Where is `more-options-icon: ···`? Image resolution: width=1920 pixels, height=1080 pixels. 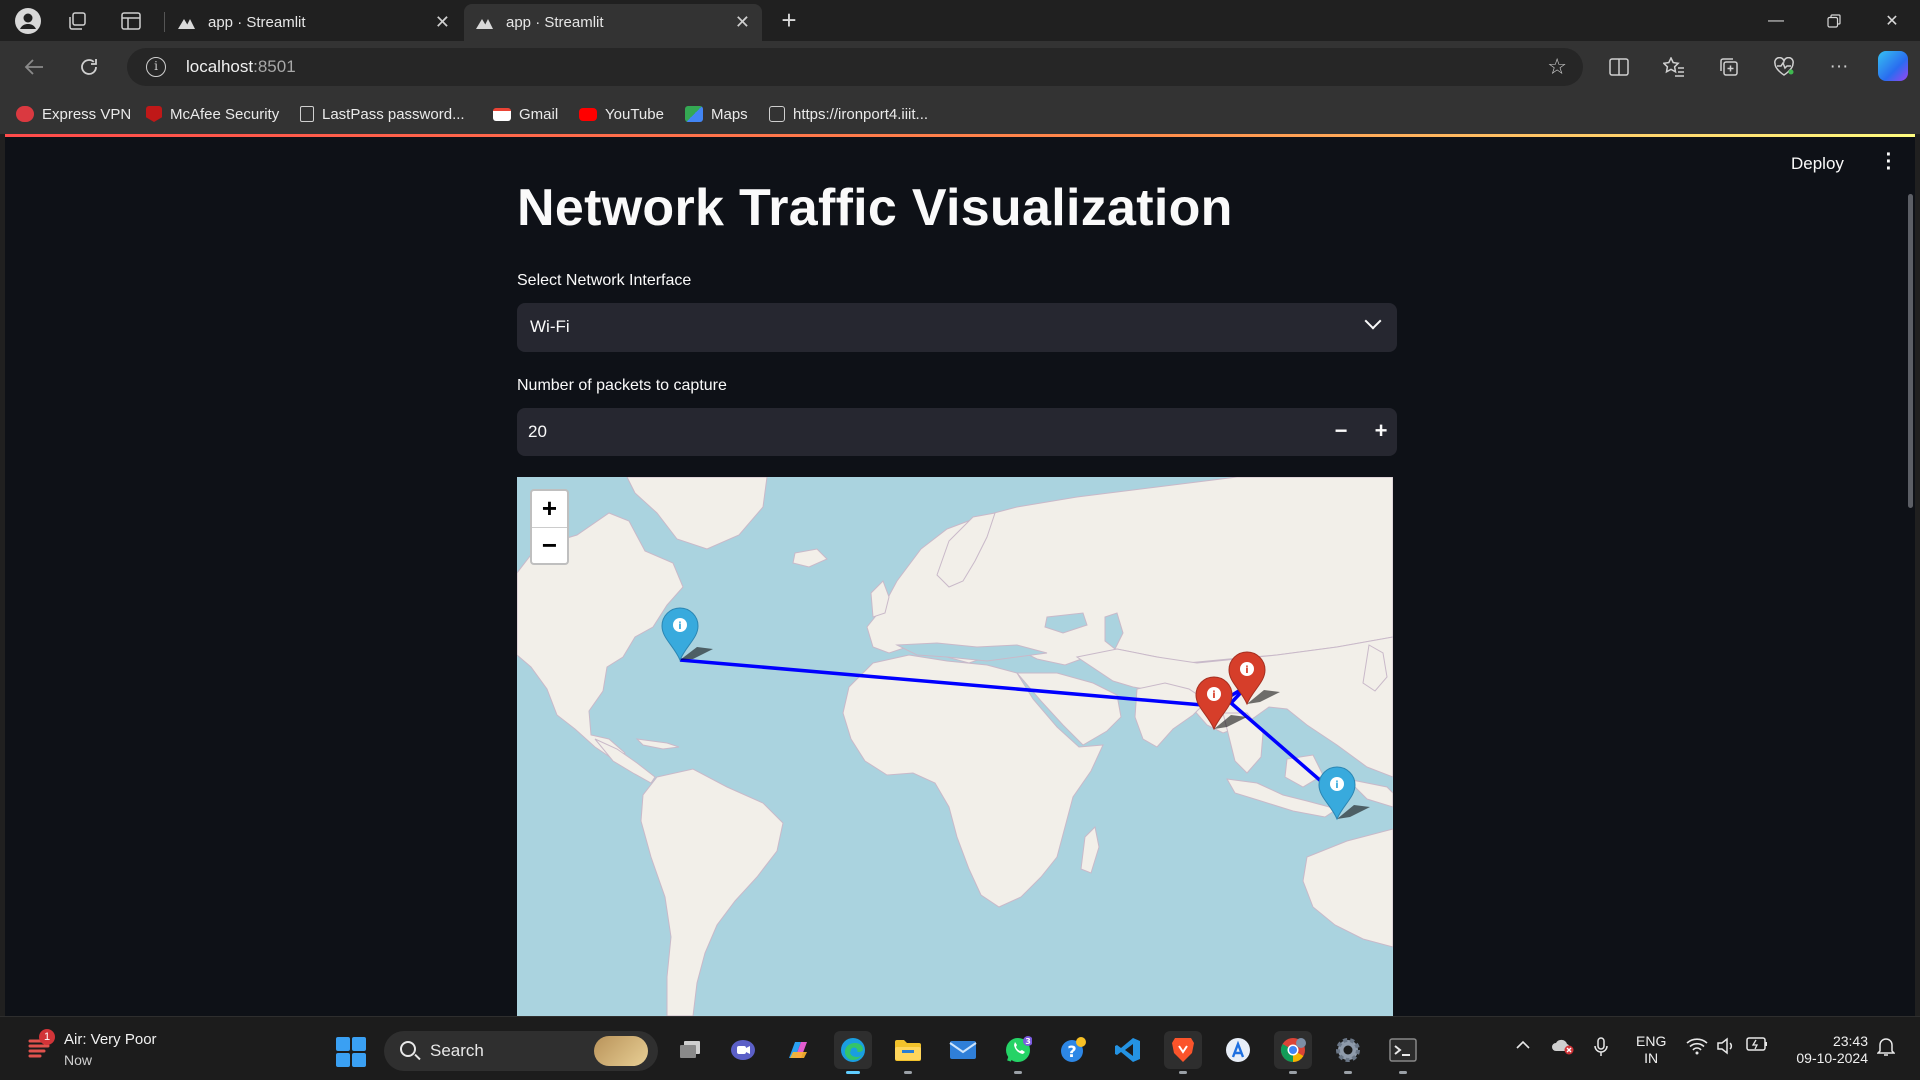
more-options-icon: ··· is located at coordinates (1839, 67).